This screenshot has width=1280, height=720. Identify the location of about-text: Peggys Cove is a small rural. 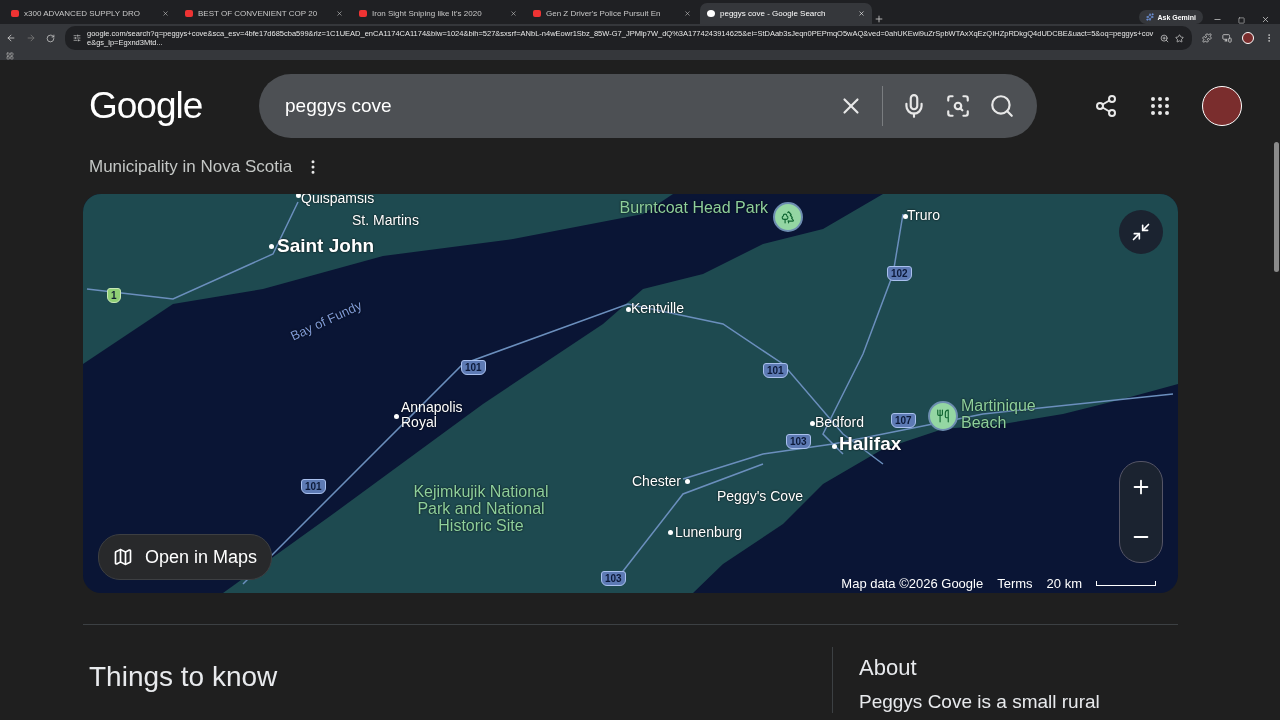
(979, 702).